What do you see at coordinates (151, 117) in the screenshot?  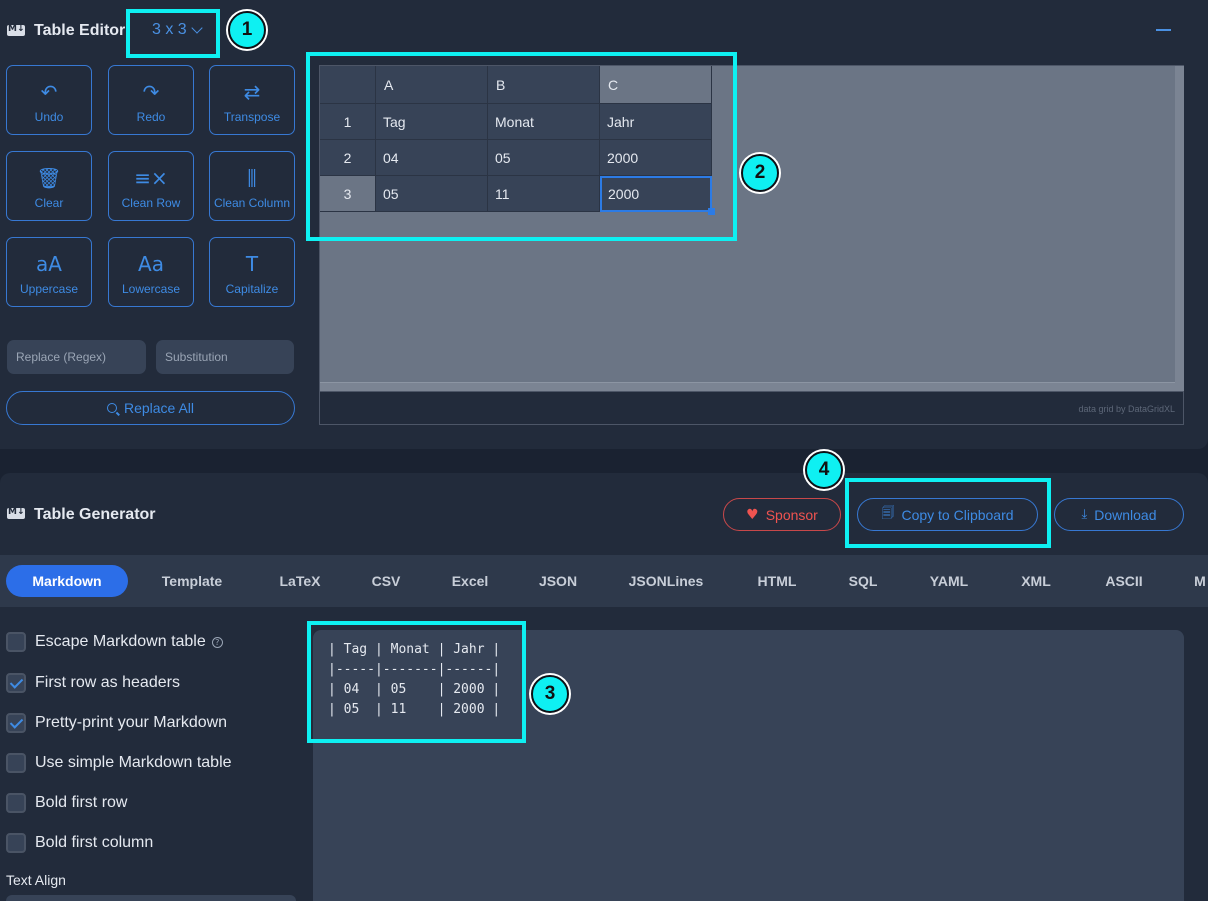 I see `tool-label: Redo` at bounding box center [151, 117].